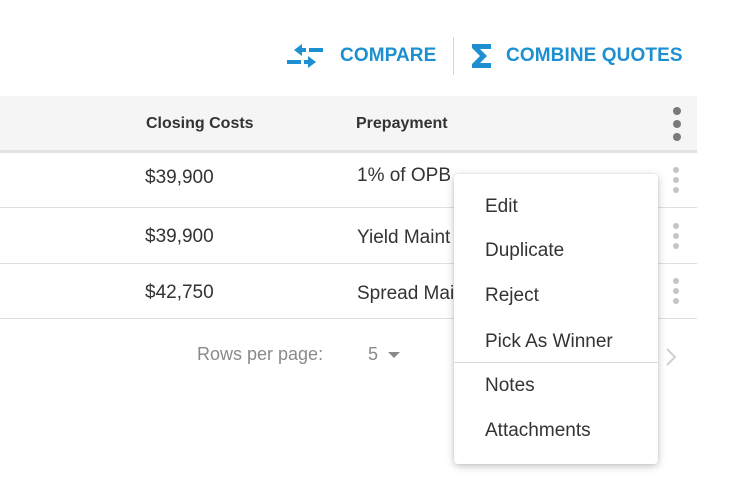  Describe the element at coordinates (179, 292) in the screenshot. I see `cell-closing-costs: $42,750` at that location.